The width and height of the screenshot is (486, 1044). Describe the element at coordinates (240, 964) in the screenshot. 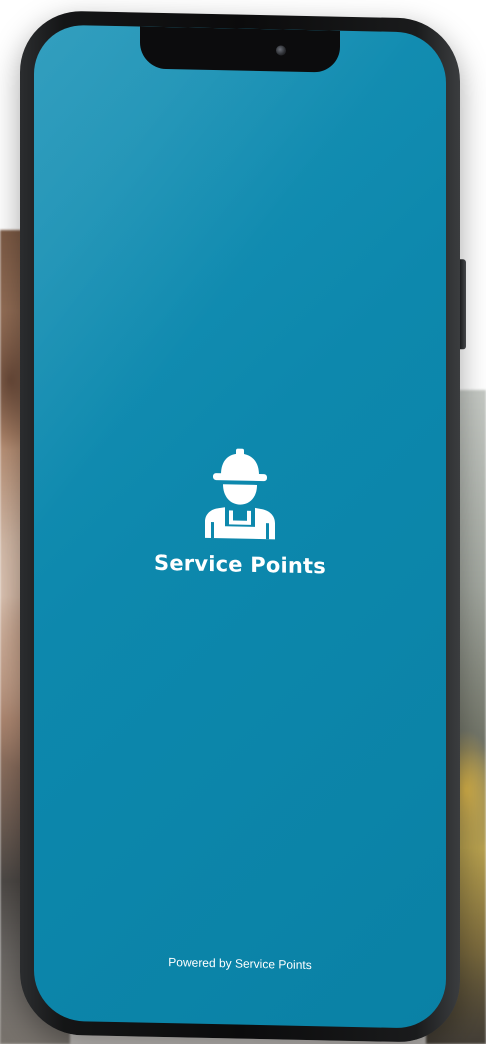

I see `powered-by-label: Powered by Service Points` at that location.